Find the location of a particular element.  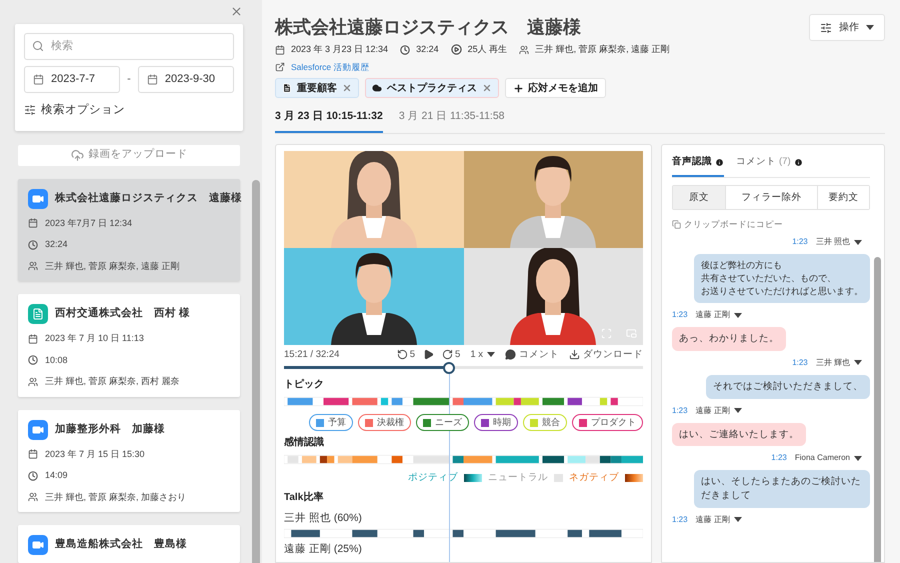

salesforce-link: Salesforce 活動履歴 is located at coordinates (330, 67).